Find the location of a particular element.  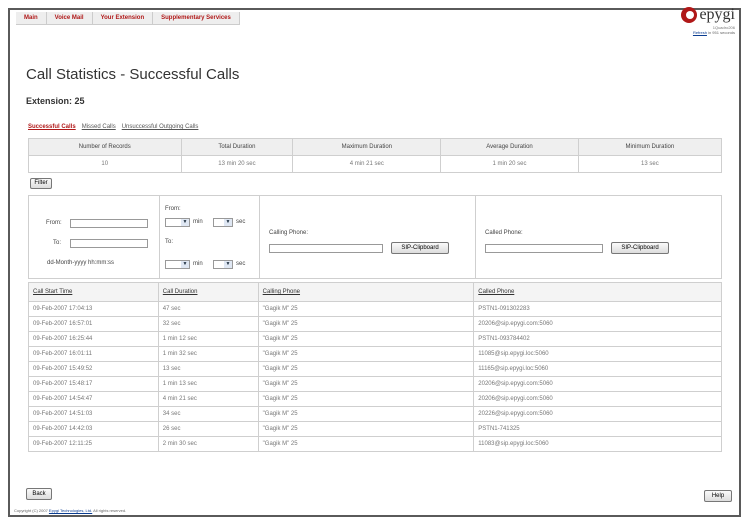

sec-label: sec is located at coordinates (241, 222).